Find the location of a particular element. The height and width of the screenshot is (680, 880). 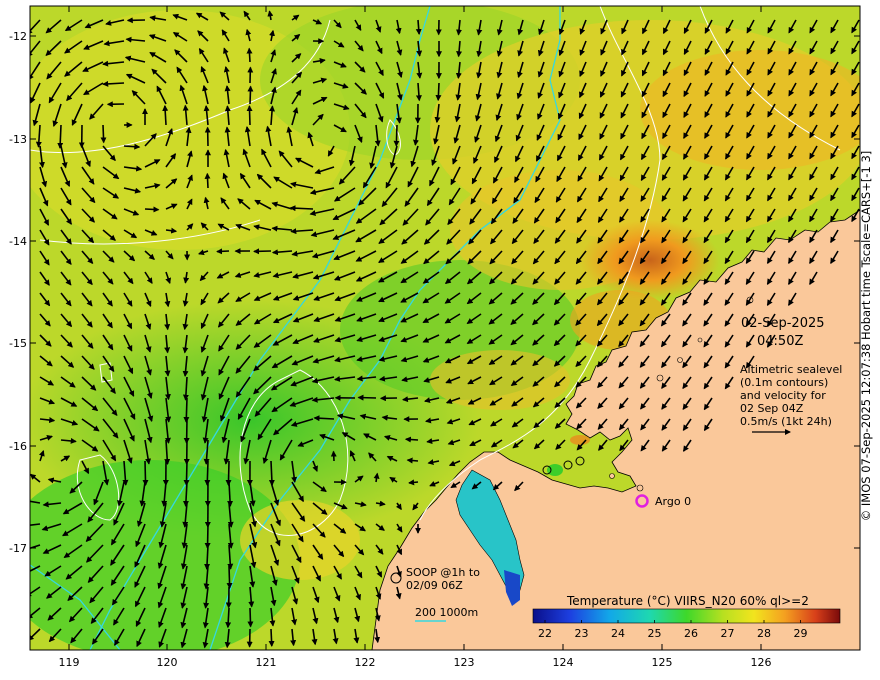

map-time: 04:50Z is located at coordinates (780, 341).